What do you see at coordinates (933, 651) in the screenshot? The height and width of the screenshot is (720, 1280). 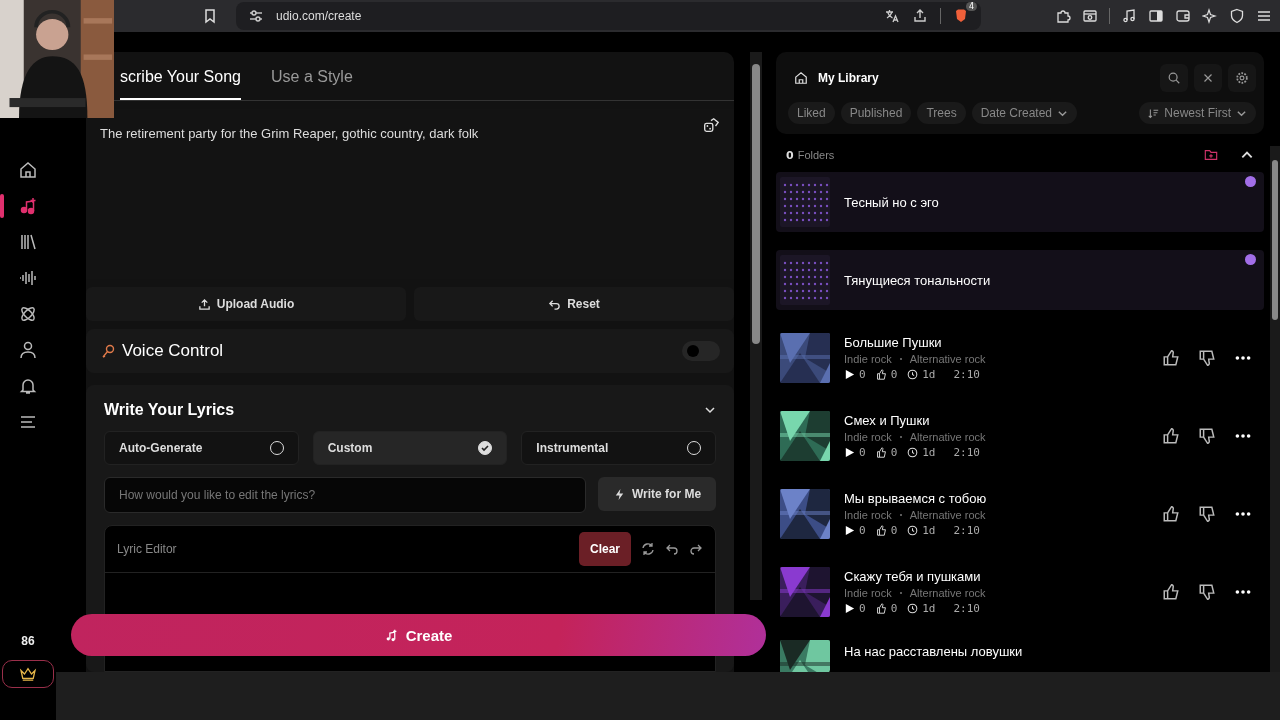 I see `song-title: На нас расставлены ловушки` at bounding box center [933, 651].